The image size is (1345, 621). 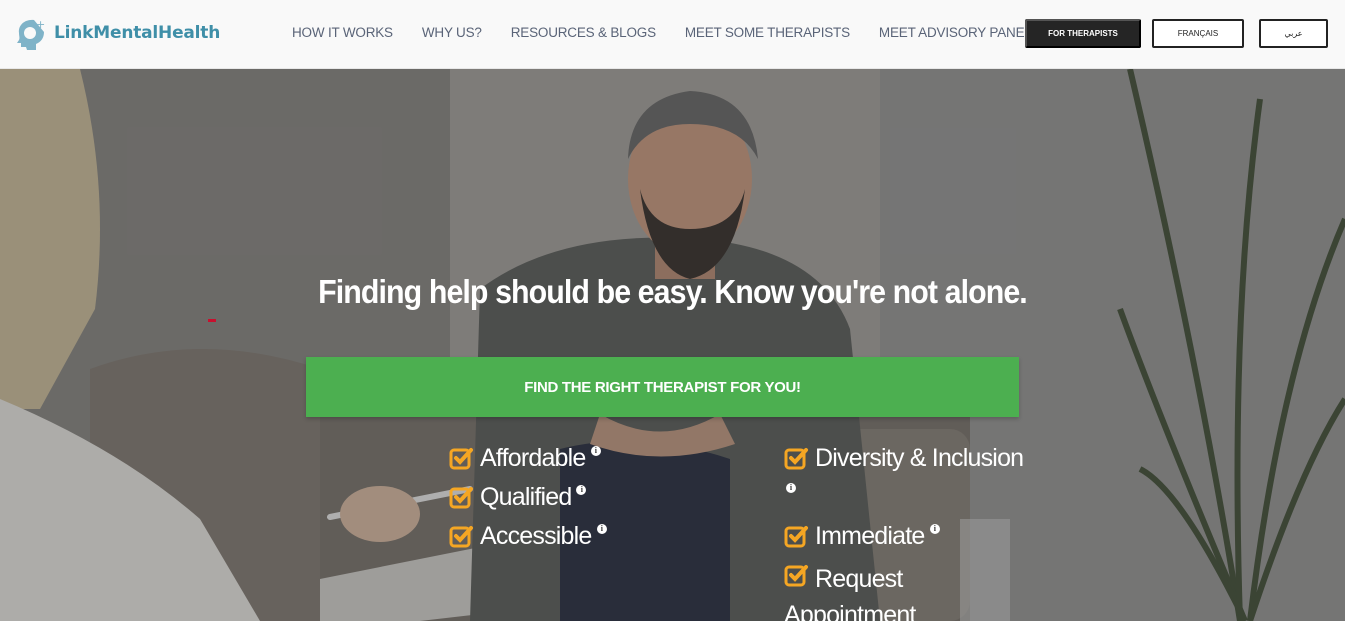 I want to click on feature-item: Accessible i, so click(x=574, y=541).